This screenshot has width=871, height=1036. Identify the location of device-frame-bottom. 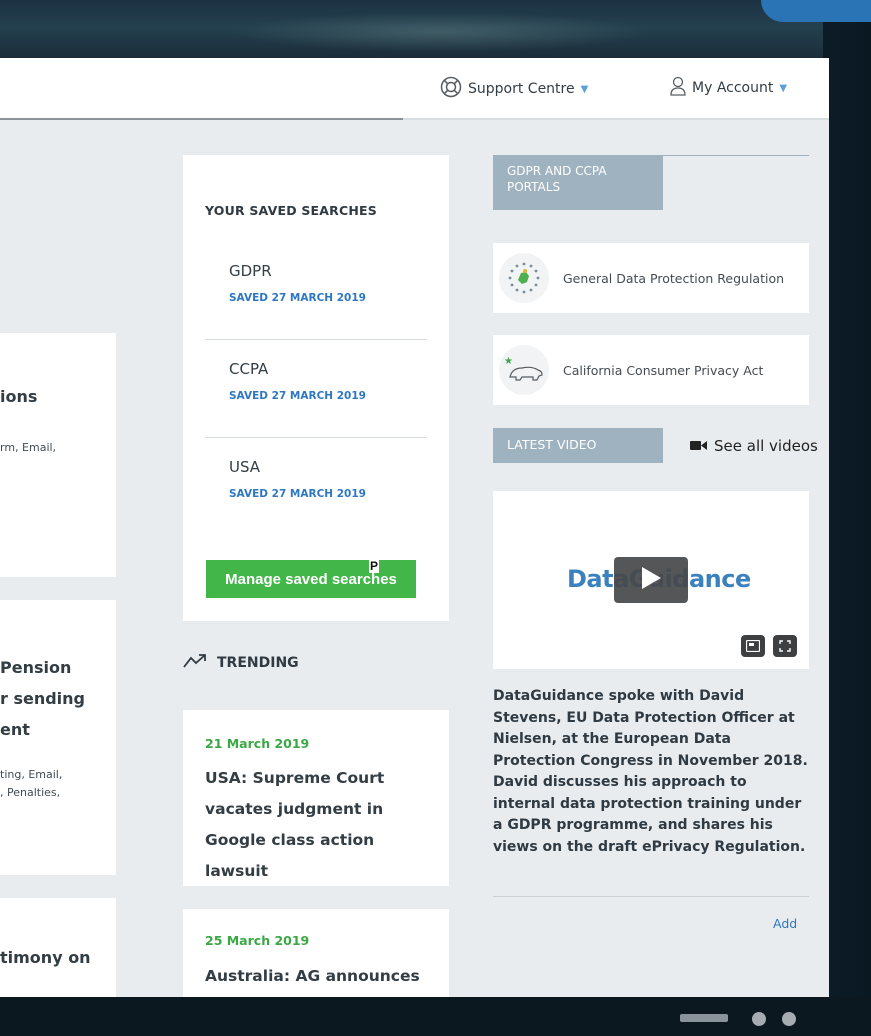
(435, 1016).